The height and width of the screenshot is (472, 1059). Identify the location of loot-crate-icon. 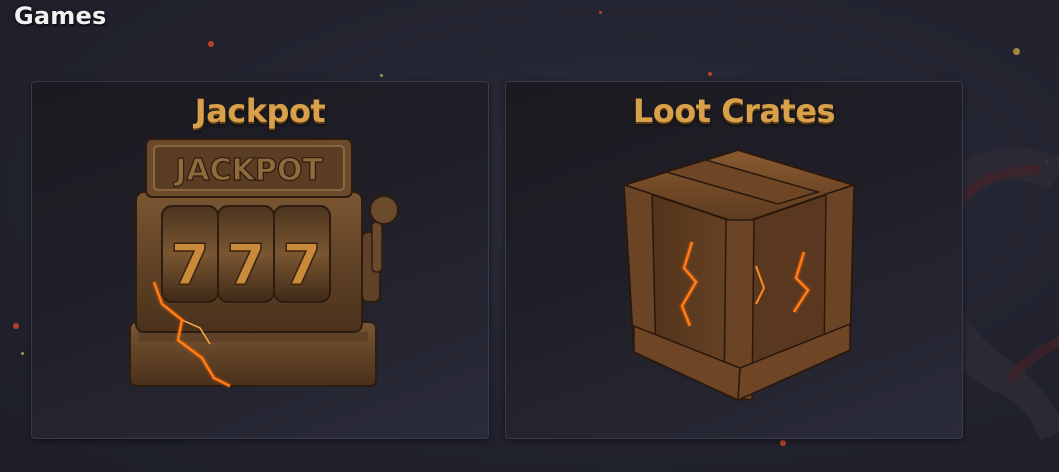
(739, 275).